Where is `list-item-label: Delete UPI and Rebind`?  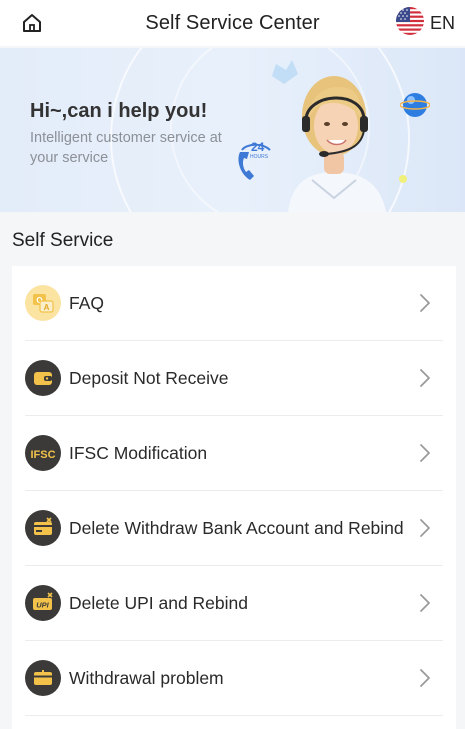
list-item-label: Delete UPI and Rebind is located at coordinates (158, 603).